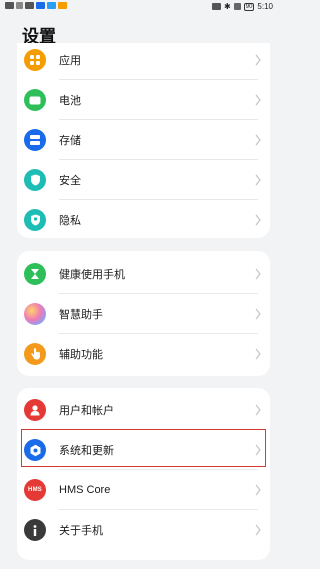 This screenshot has width=320, height=569. What do you see at coordinates (35, 410) in the screenshot?
I see `user-icon` at bounding box center [35, 410].